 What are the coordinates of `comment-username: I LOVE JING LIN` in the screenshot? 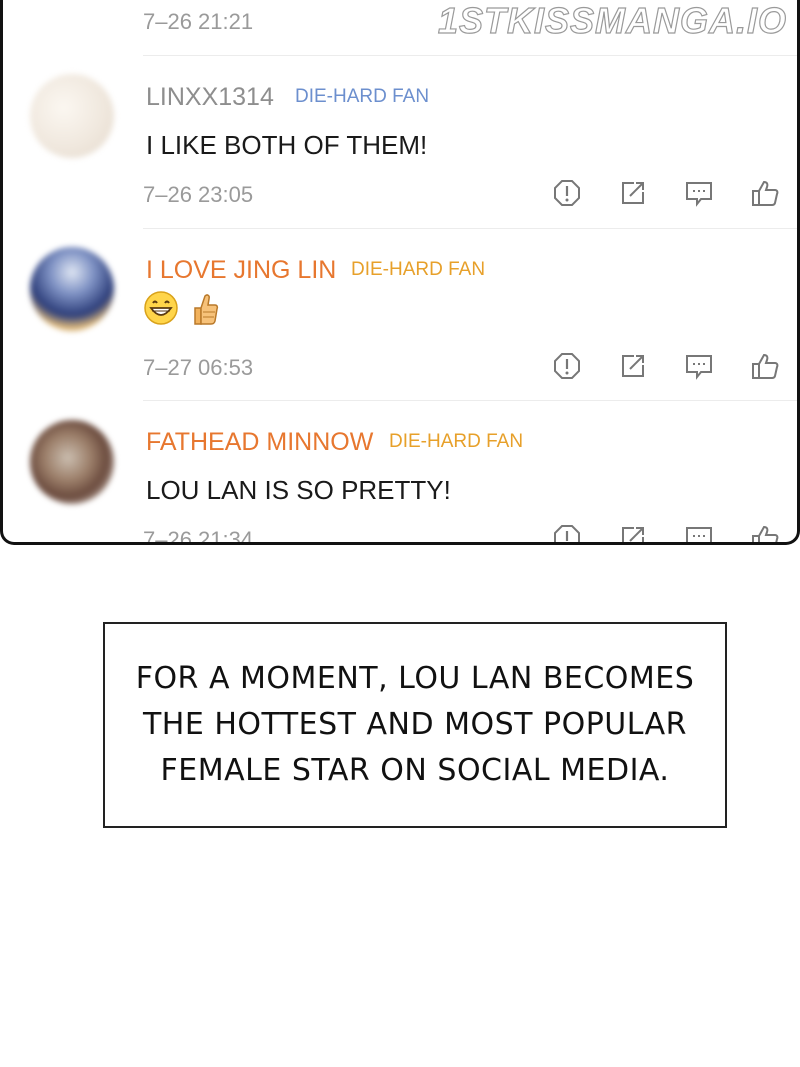 It's located at (241, 270).